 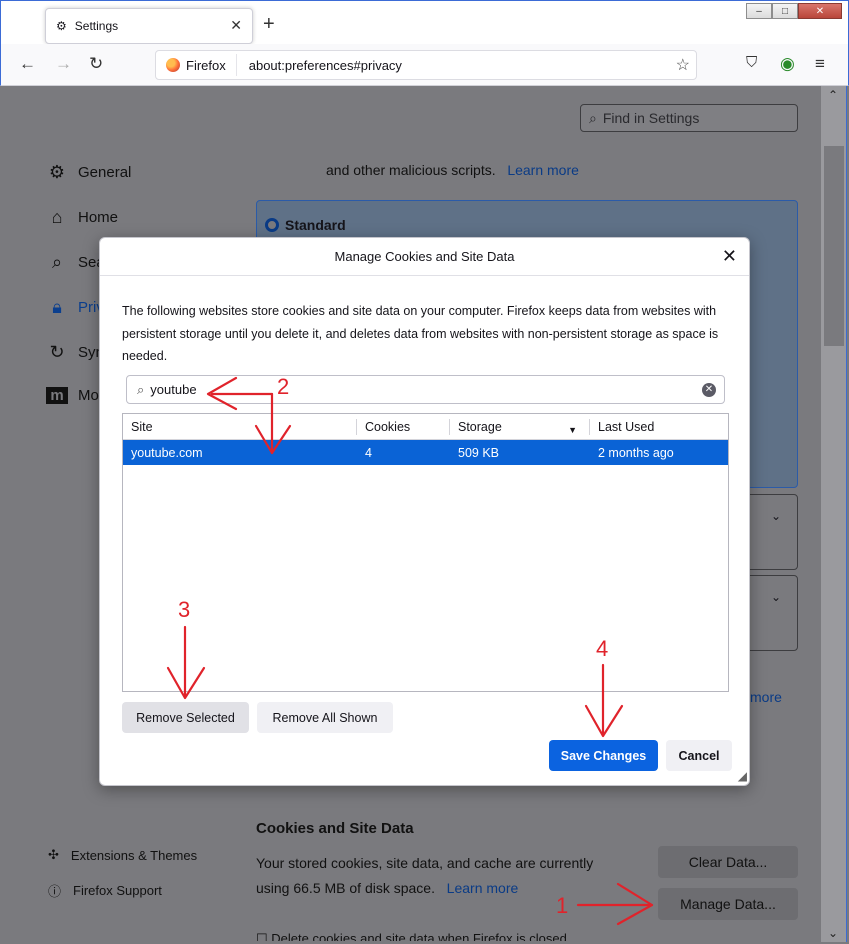 I want to click on learn-more-fragment: more, so click(x=766, y=697).